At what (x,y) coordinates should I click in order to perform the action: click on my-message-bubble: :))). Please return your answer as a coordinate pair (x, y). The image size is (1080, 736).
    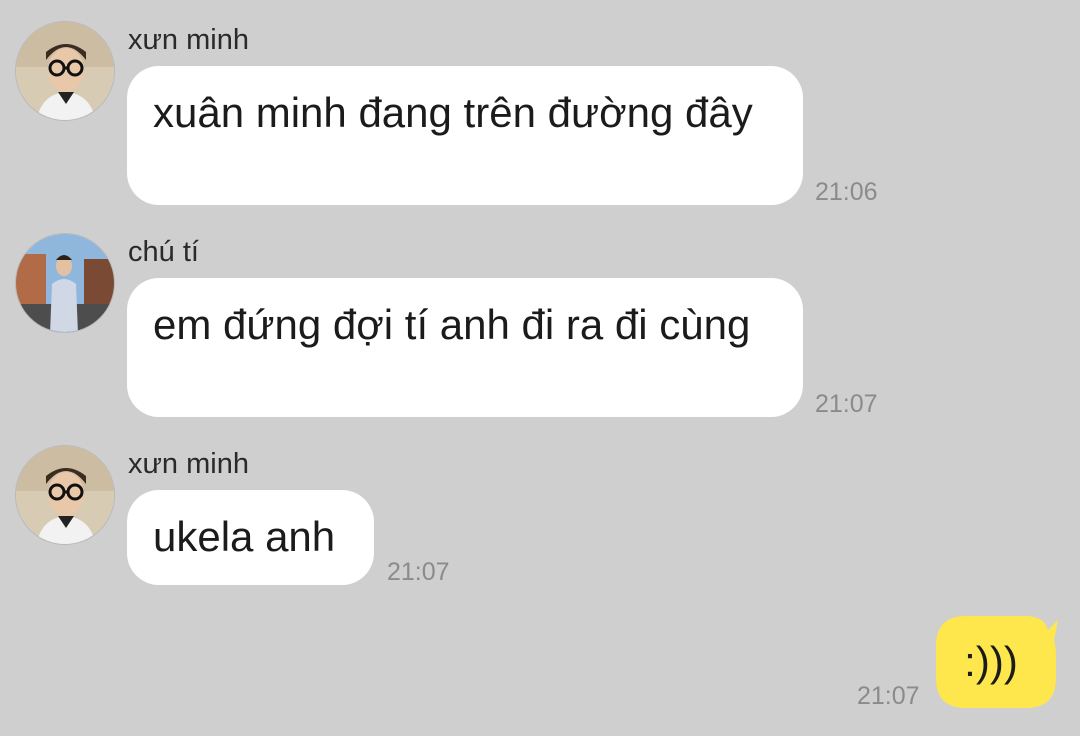
    Looking at the image, I should click on (997, 662).